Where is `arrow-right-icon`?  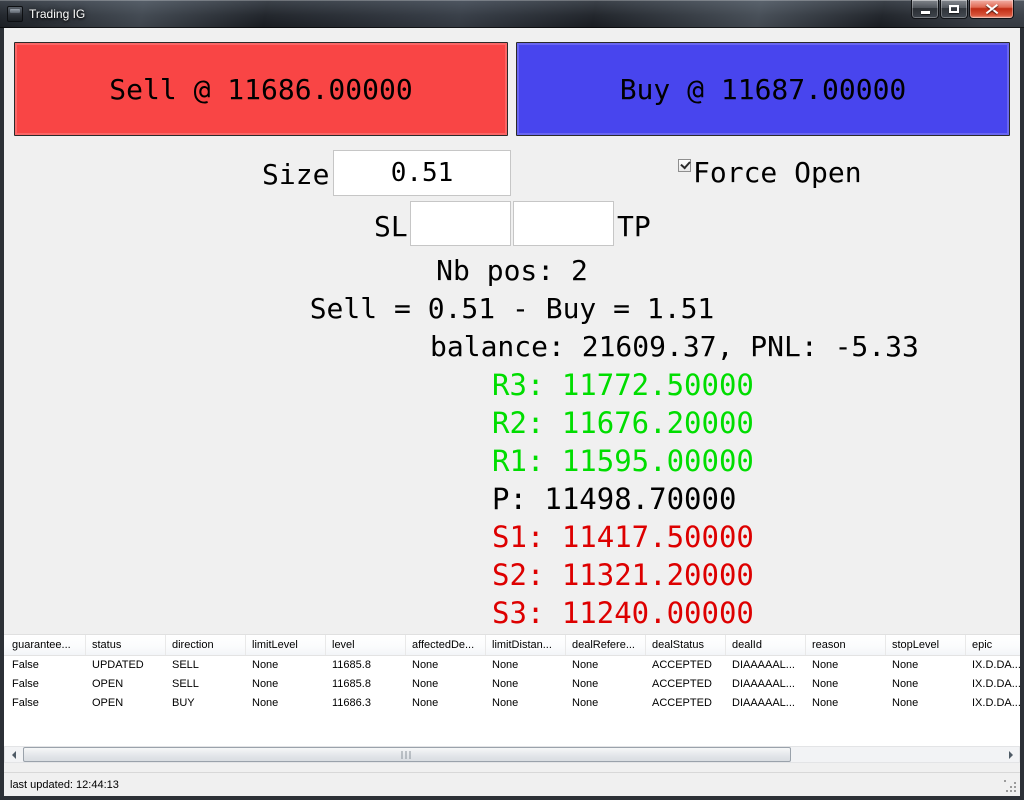 arrow-right-icon is located at coordinates (1010, 754).